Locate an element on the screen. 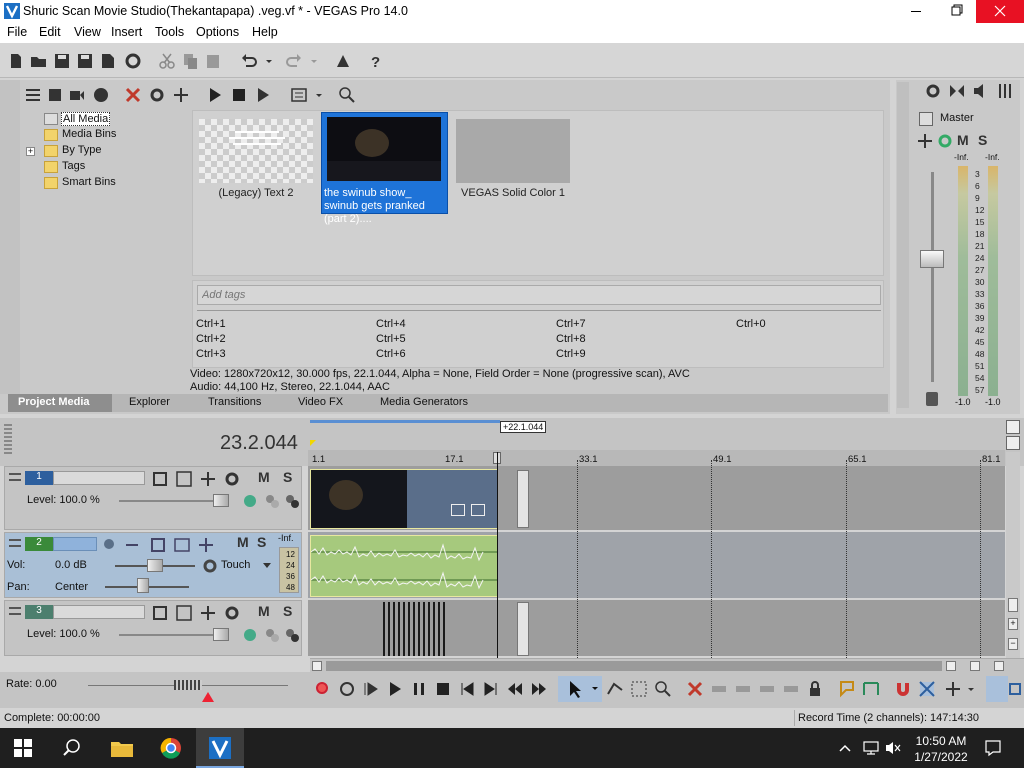 The image size is (1024, 768). media-fx-icon is located at coordinates (181, 95).